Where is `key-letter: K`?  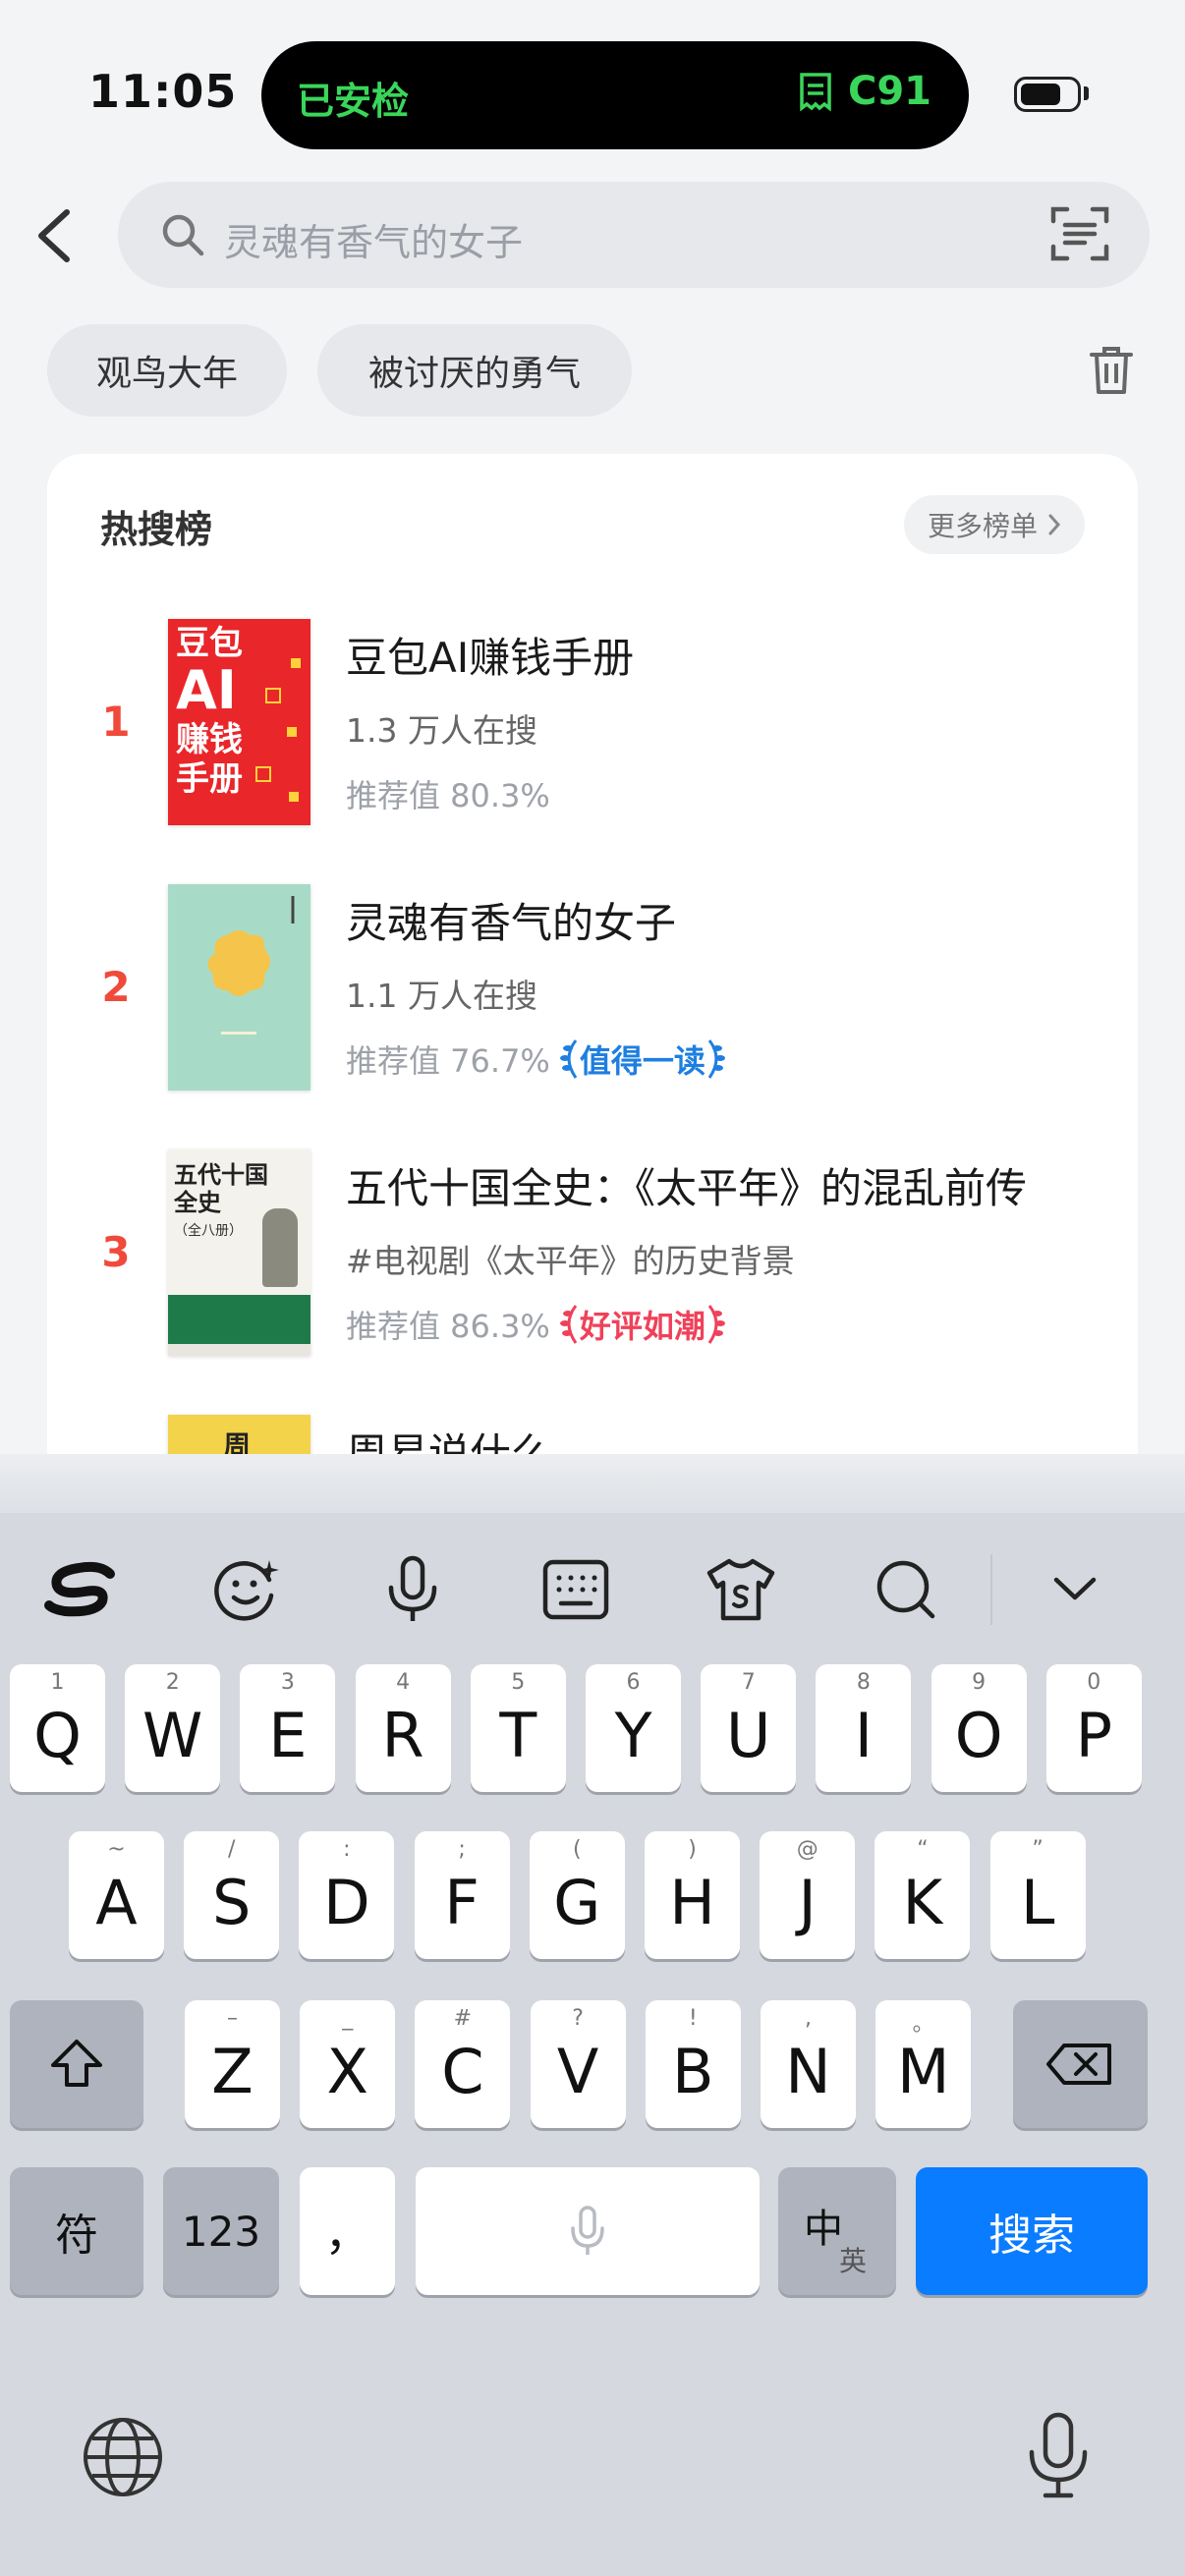
key-letter: K is located at coordinates (923, 1902).